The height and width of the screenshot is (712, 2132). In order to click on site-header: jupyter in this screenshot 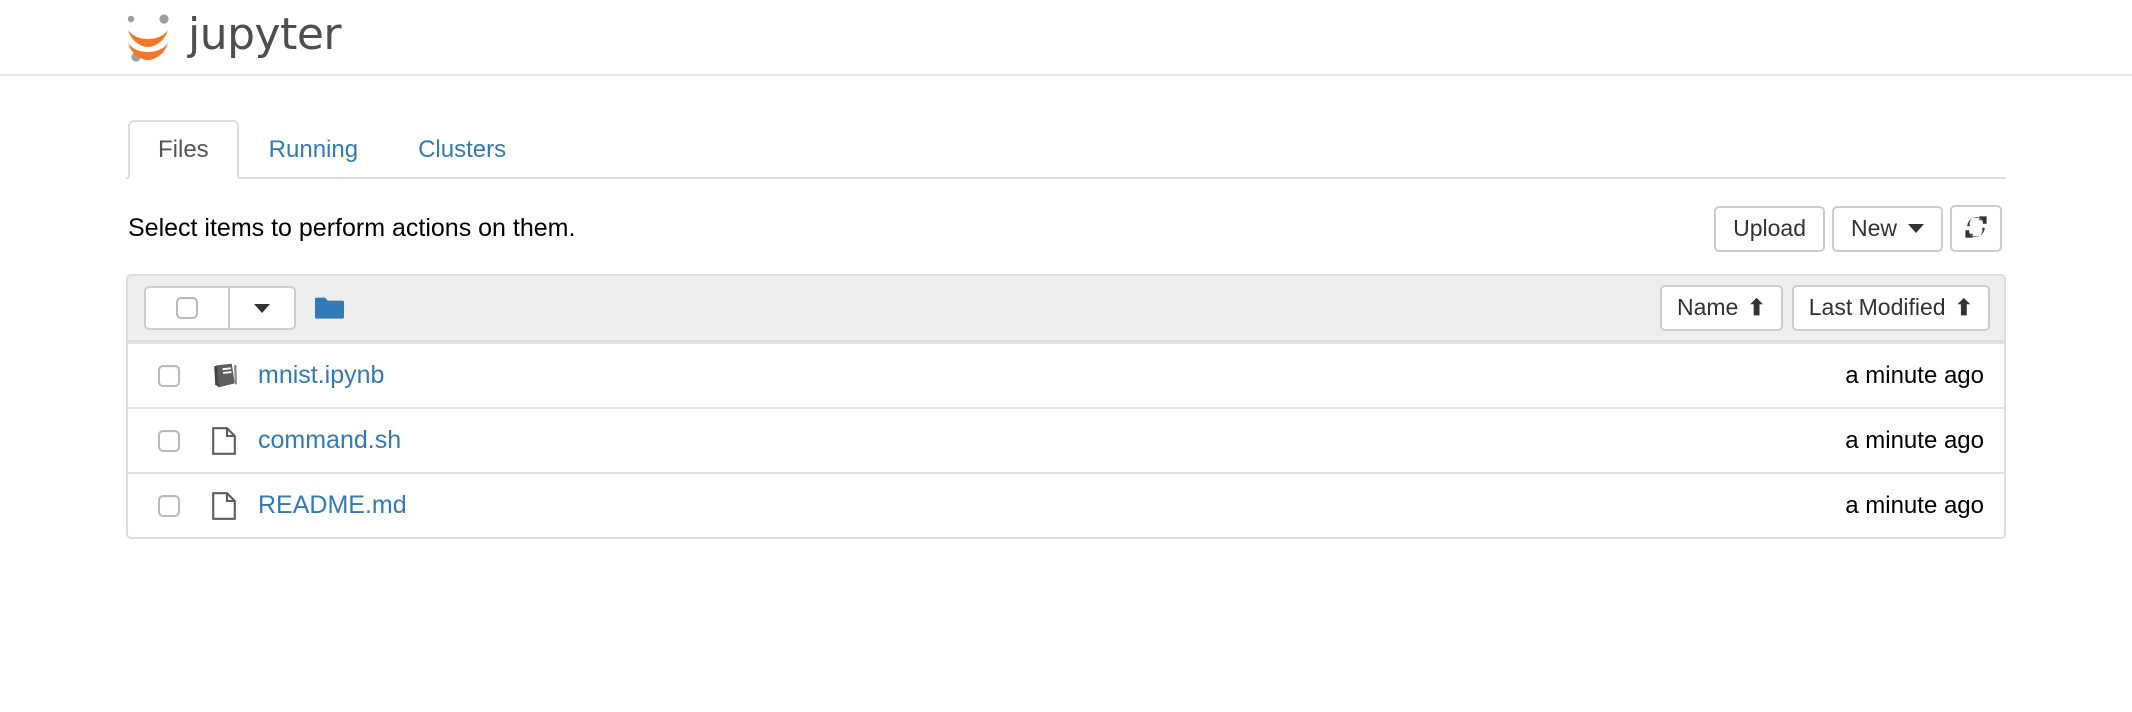, I will do `click(1066, 38)`.